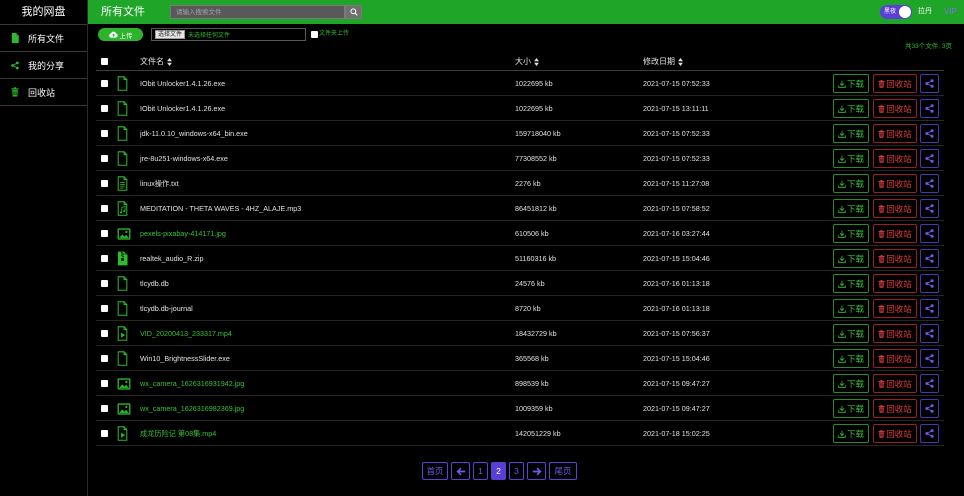 This screenshot has height=496, width=964. Describe the element at coordinates (104, 61) in the screenshot. I see `select-all-checkbox` at that location.